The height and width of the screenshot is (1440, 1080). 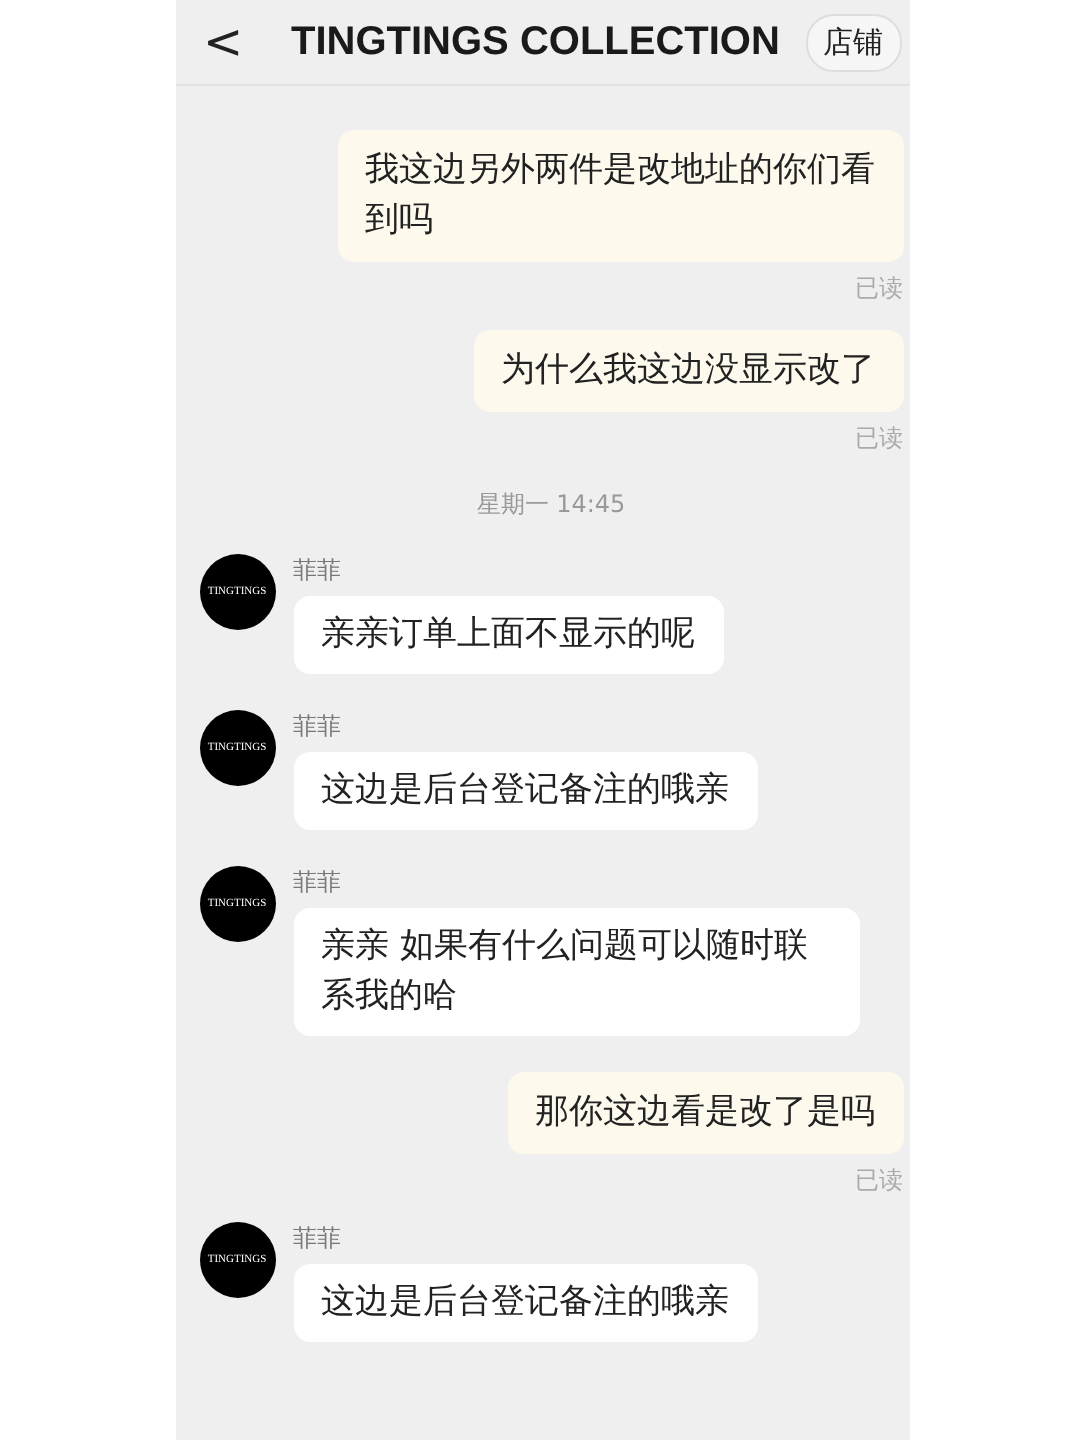 What do you see at coordinates (705, 1113) in the screenshot?
I see `sent-message: 那你这边看是改了是吗` at bounding box center [705, 1113].